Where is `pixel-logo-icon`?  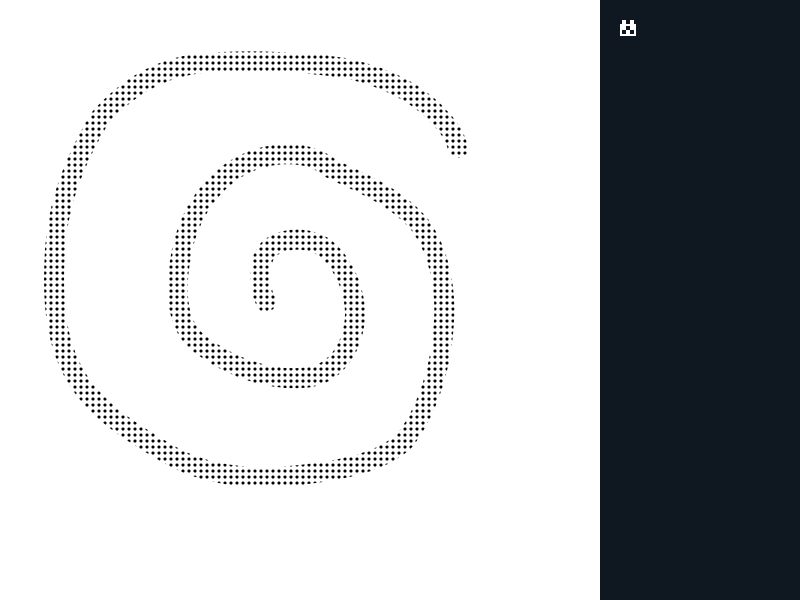 pixel-logo-icon is located at coordinates (628, 28).